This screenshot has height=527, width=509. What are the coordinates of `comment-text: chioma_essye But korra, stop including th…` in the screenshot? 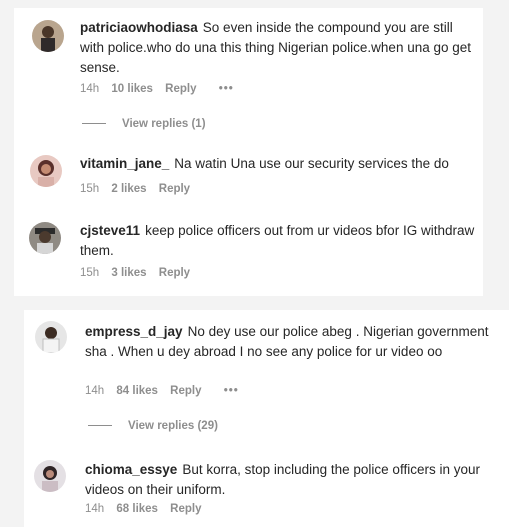 It's located at (290, 480).